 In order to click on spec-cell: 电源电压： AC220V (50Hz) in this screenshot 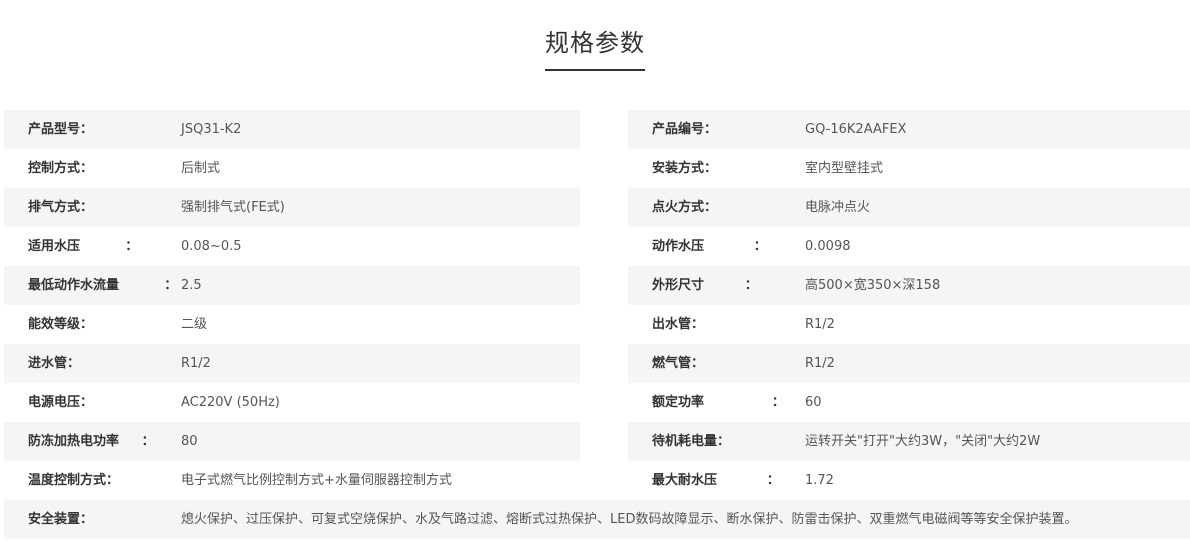, I will do `click(292, 402)`.